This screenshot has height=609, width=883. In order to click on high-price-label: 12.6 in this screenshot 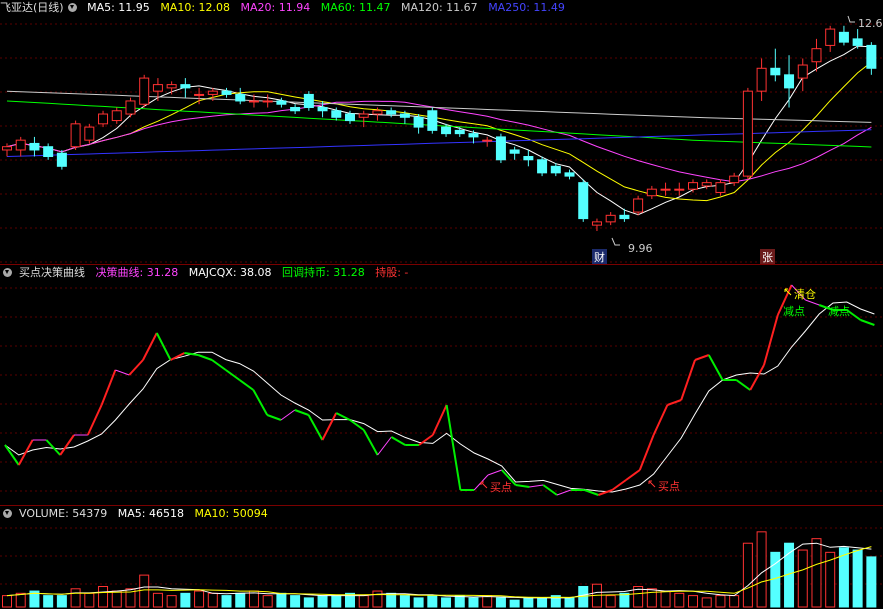, I will do `click(870, 23)`.